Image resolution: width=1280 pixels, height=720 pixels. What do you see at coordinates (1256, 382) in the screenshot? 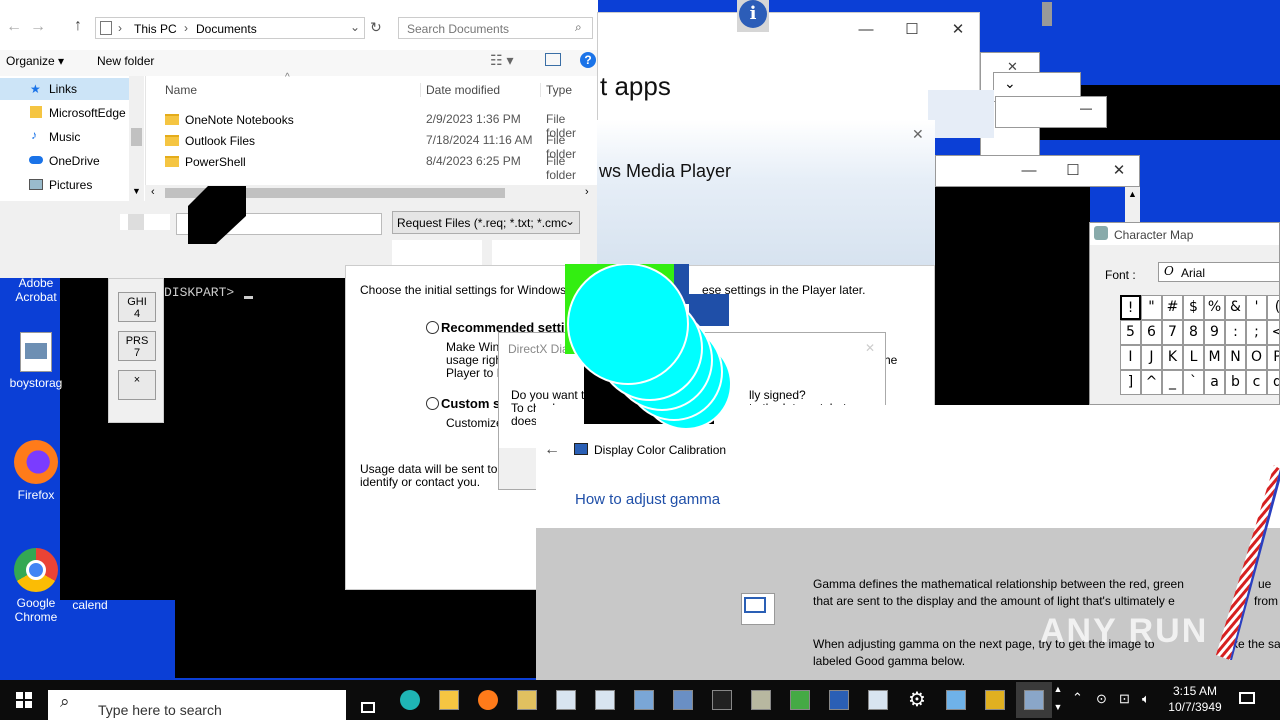
I see `charmap-cell: c` at bounding box center [1256, 382].